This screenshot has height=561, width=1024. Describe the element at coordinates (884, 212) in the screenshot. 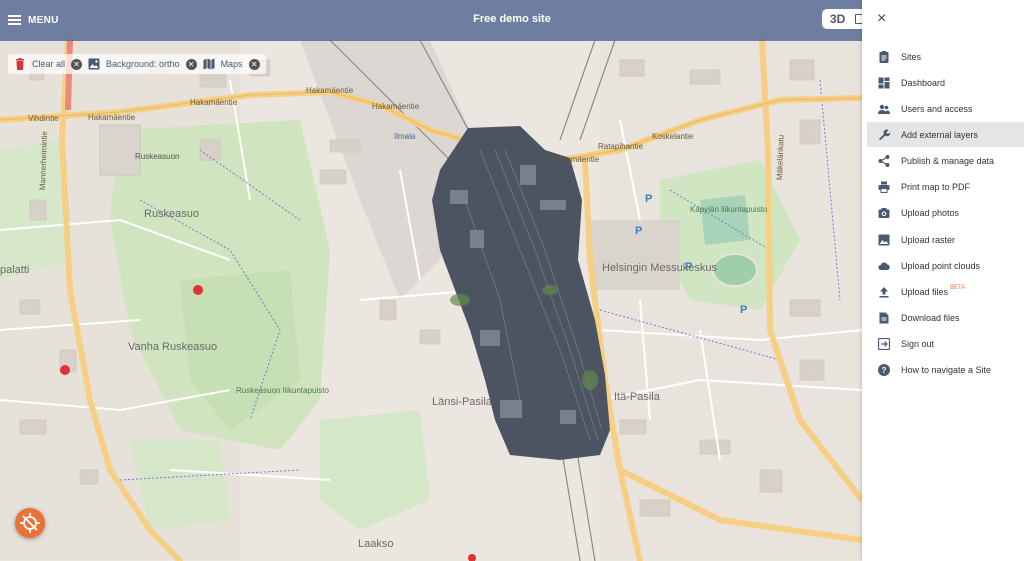

I see `camera-icon` at that location.